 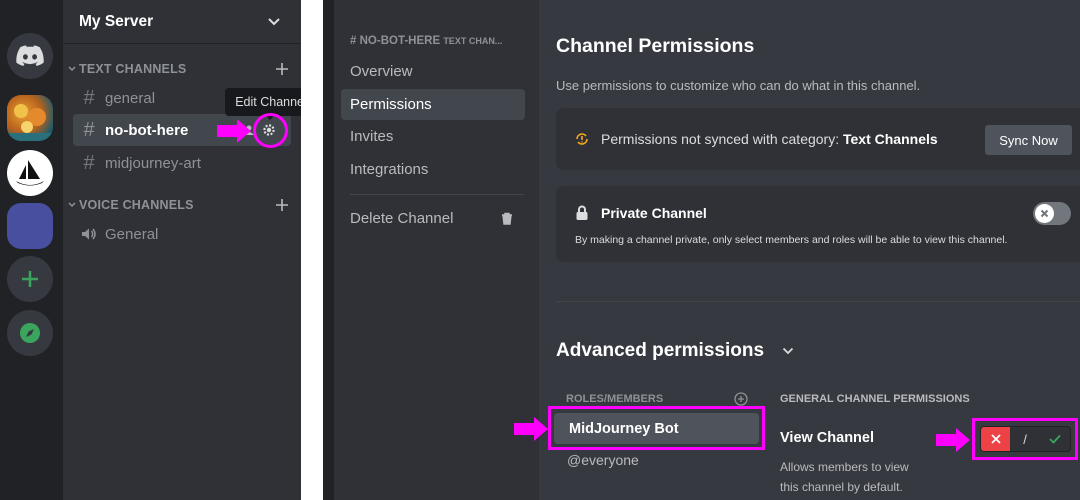 What do you see at coordinates (30, 118) in the screenshot?
I see `server-avatar-art` at bounding box center [30, 118].